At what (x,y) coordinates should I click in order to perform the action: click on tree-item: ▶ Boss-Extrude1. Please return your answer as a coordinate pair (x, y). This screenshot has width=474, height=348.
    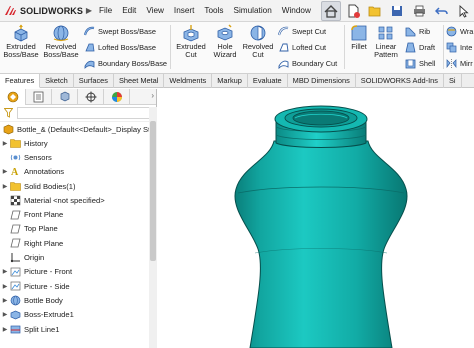
    Looking at the image, I should click on (78, 315).